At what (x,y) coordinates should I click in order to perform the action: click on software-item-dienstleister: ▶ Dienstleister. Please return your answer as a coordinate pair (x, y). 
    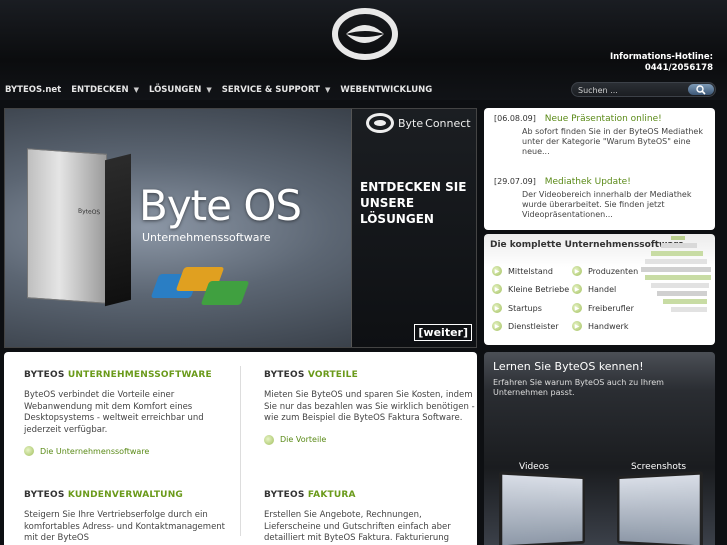
    Looking at the image, I should click on (525, 326).